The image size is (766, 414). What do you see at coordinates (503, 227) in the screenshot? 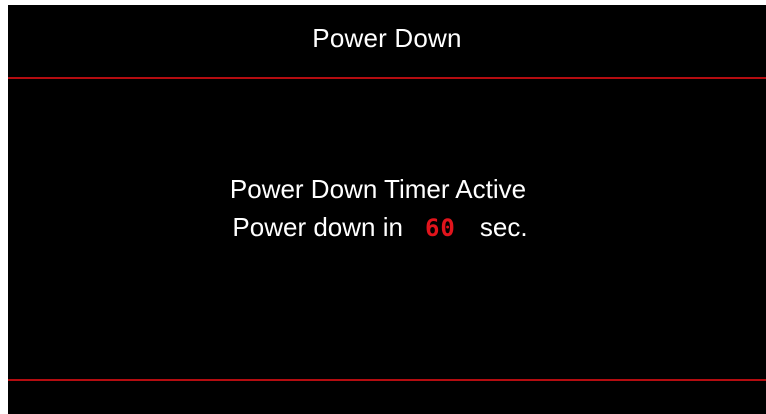
I see `countdown-unit: sec.` at bounding box center [503, 227].